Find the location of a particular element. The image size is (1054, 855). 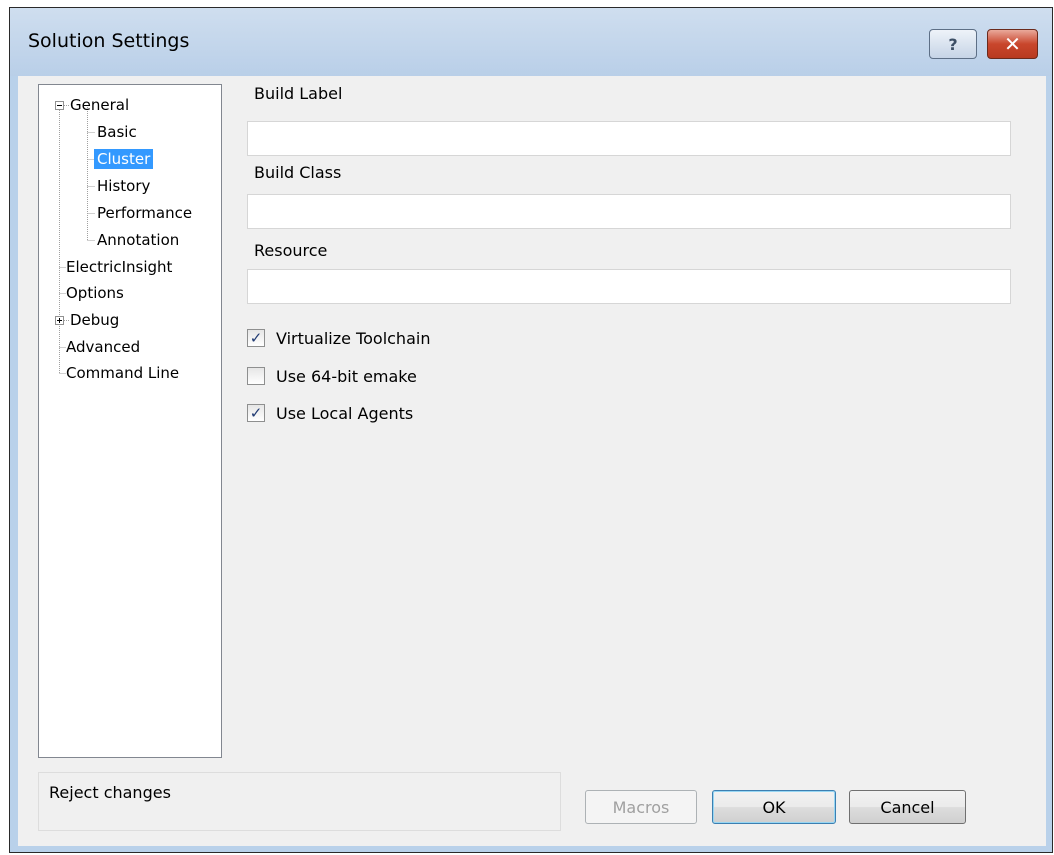

question-mark-icon: ? is located at coordinates (953, 44).